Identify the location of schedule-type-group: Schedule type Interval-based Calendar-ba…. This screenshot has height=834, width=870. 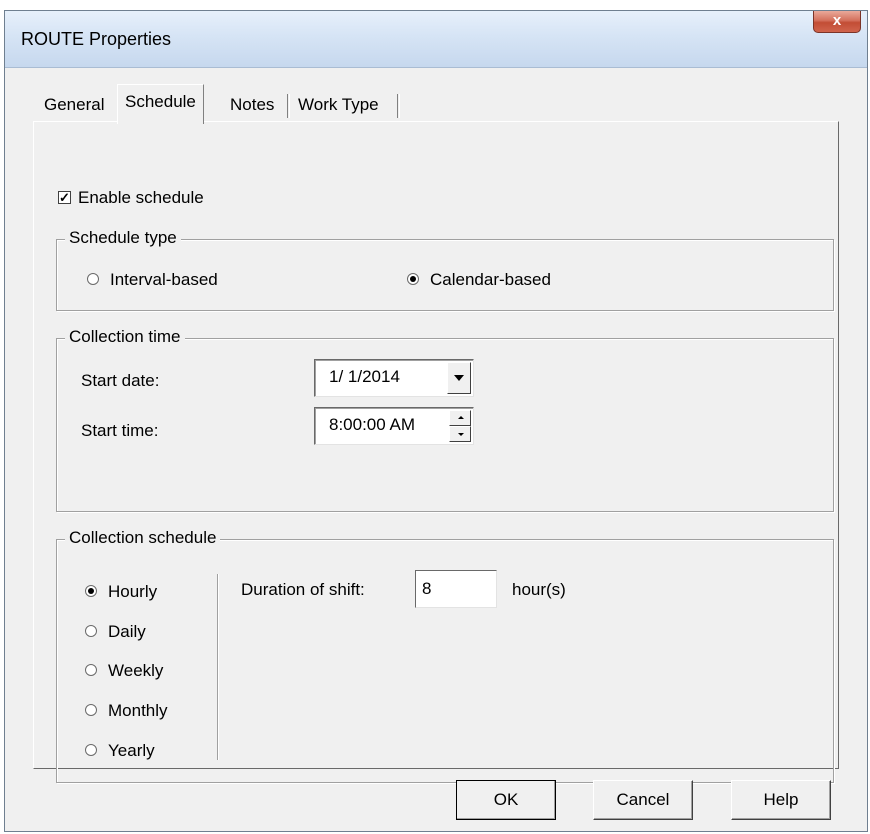
(445, 269).